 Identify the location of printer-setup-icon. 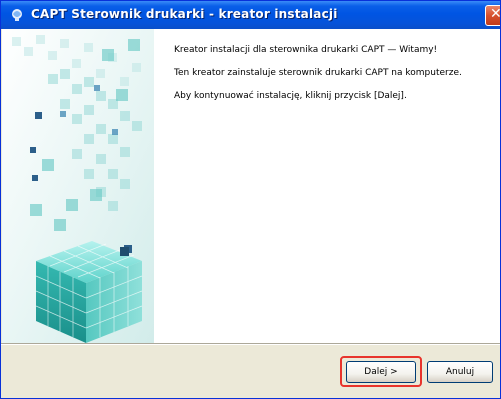
(17, 15).